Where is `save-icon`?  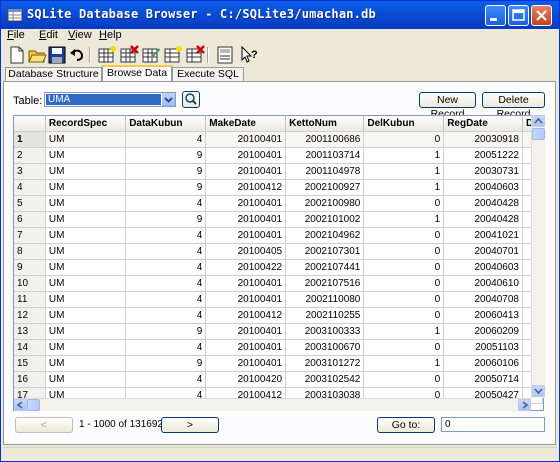
save-icon is located at coordinates (57, 55).